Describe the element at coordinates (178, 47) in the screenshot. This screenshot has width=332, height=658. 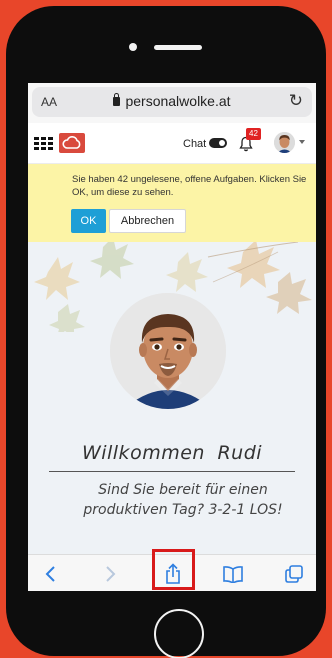
I see `earpiece-speaker` at that location.